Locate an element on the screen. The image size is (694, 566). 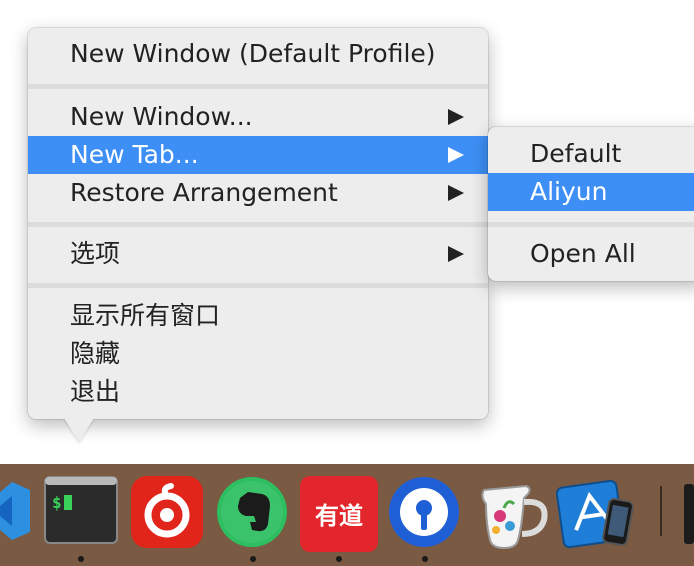
dock-divider is located at coordinates (661, 511).